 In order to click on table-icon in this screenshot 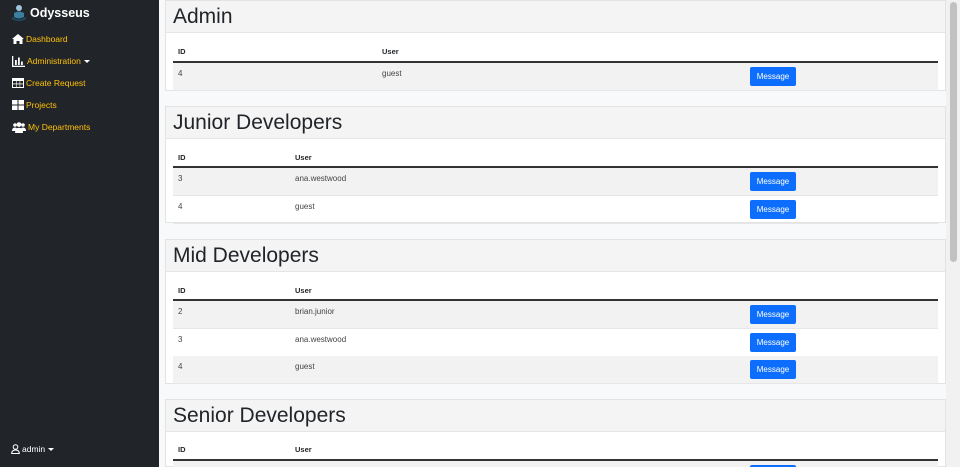, I will do `click(18, 83)`.